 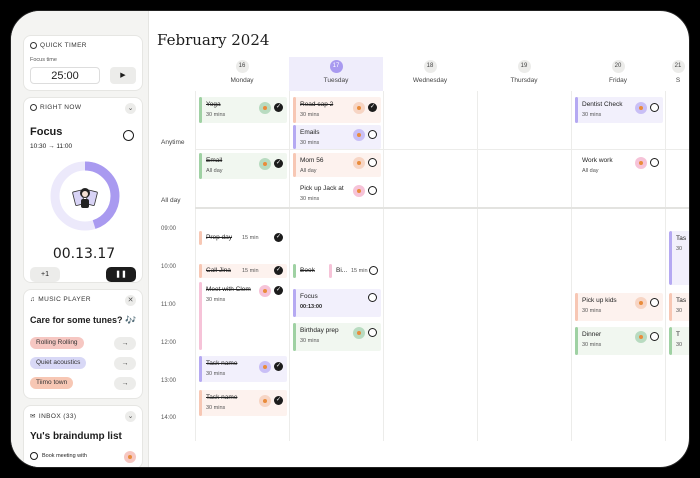 What do you see at coordinates (34, 456) in the screenshot?
I see `inbox-item-checkbox` at bounding box center [34, 456].